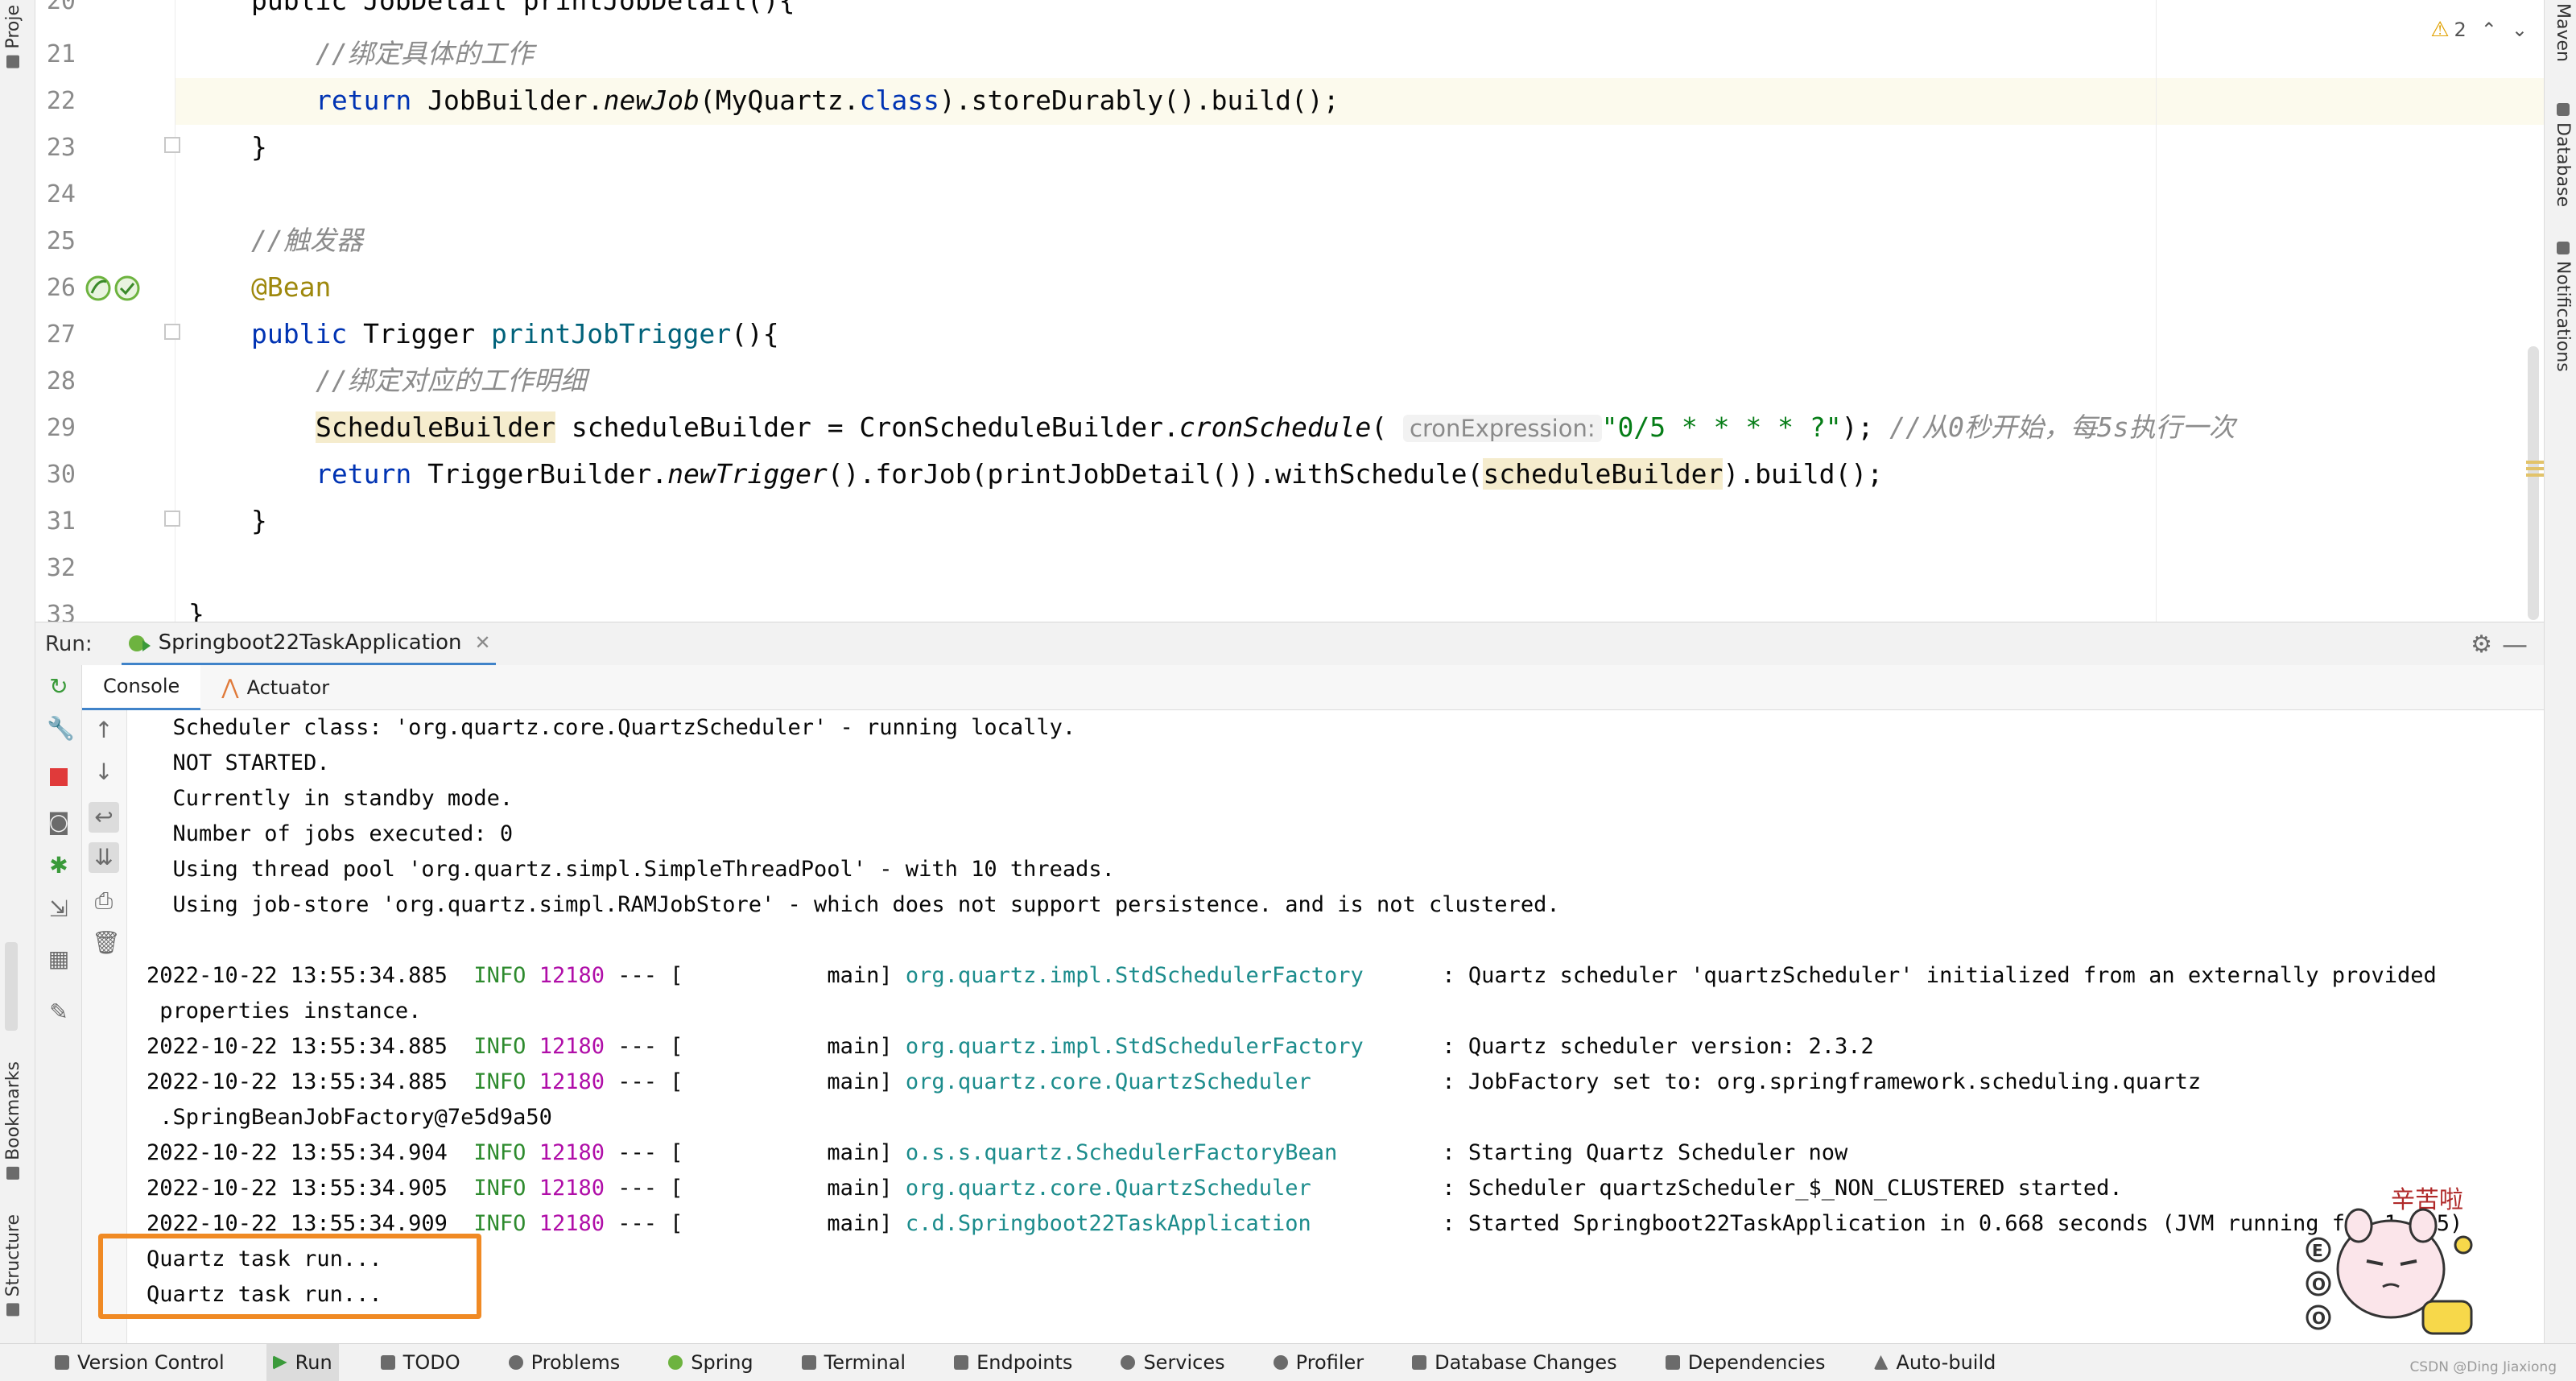 The height and width of the screenshot is (1381, 2576). Describe the element at coordinates (483, 643) in the screenshot. I see `close-icon: ✕` at that location.